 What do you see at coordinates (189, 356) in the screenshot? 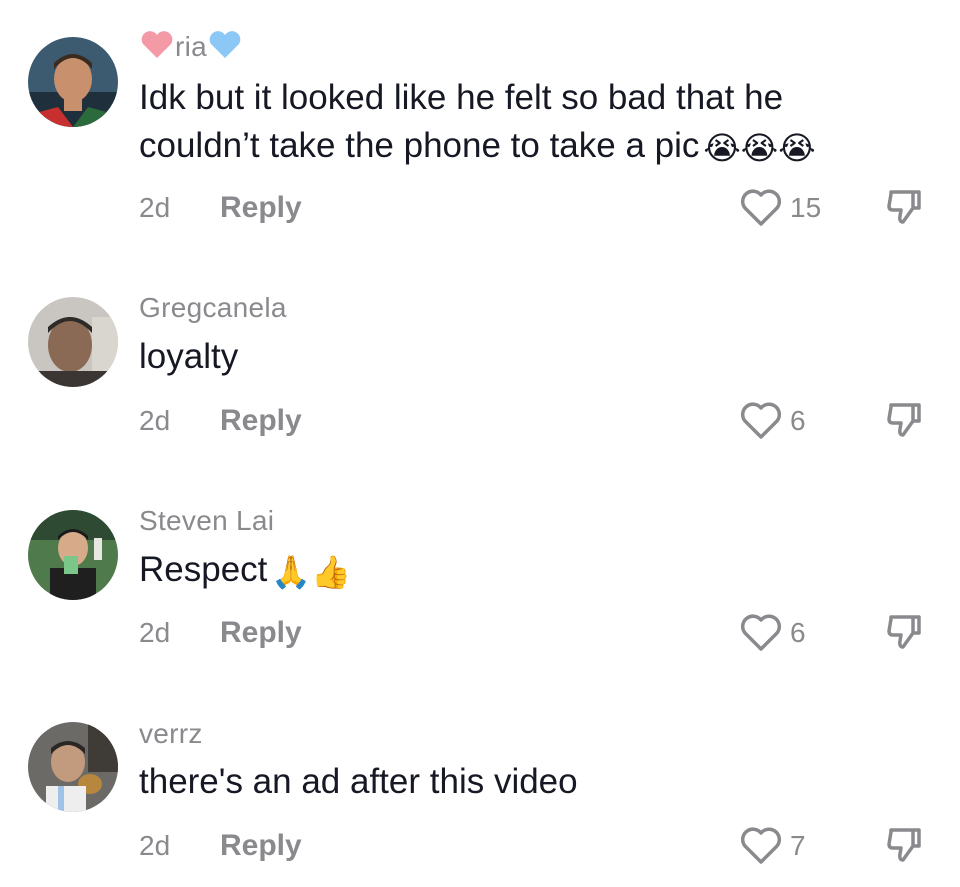
I see `comment-text: loyalty` at bounding box center [189, 356].